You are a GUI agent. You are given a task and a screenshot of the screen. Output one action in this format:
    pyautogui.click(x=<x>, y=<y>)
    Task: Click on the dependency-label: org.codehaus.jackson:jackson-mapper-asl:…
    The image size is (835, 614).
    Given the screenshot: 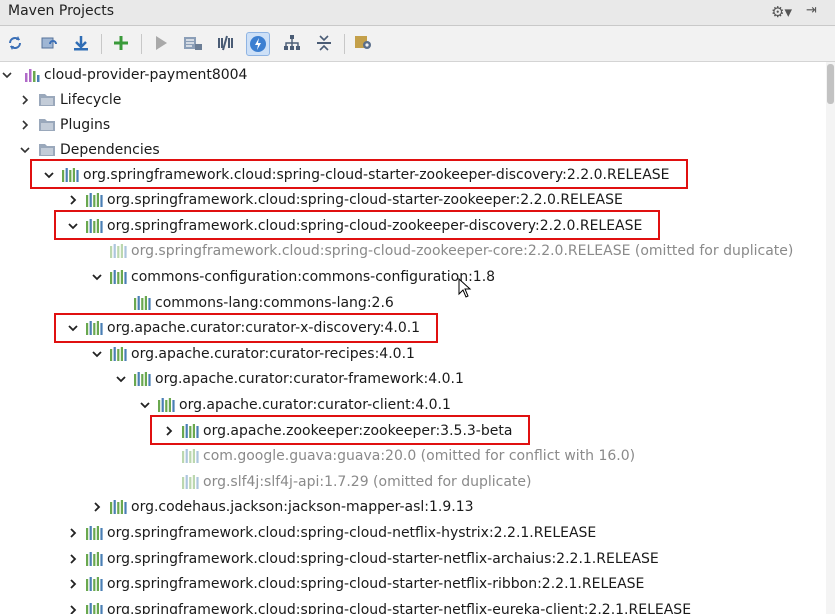 What is the action you would take?
    pyautogui.click(x=302, y=507)
    